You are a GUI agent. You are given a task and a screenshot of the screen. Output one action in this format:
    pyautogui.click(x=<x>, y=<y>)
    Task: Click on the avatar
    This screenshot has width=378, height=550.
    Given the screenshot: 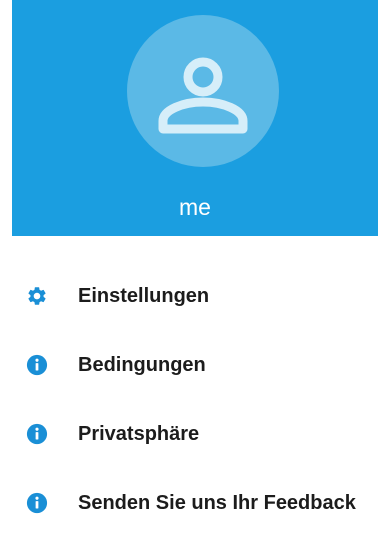 What is the action you would take?
    pyautogui.click(x=203, y=91)
    